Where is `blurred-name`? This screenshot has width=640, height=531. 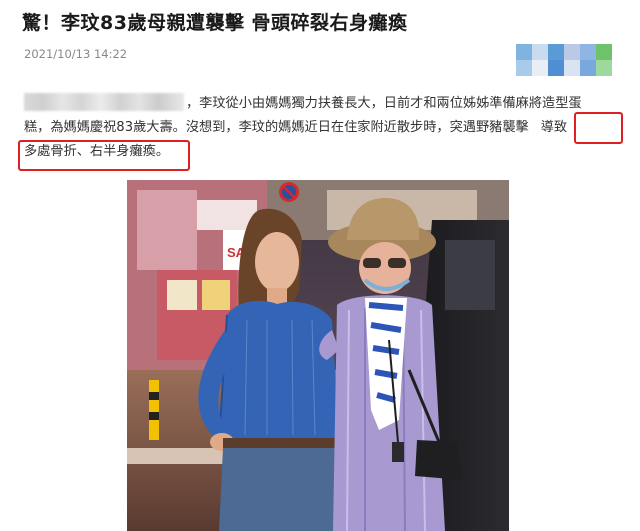
blurred-name is located at coordinates (104, 102).